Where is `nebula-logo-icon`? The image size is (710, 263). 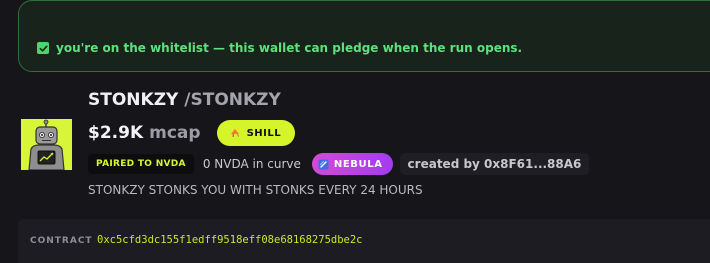 nebula-logo-icon is located at coordinates (323, 164).